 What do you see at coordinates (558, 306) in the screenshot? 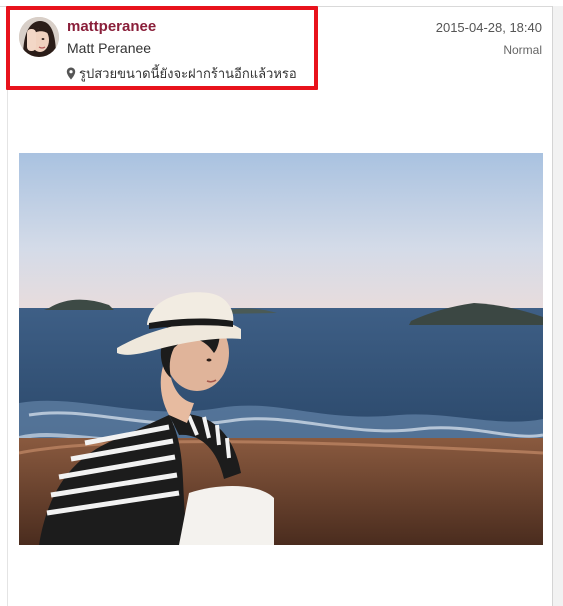
I see `scrollbar-track` at bounding box center [558, 306].